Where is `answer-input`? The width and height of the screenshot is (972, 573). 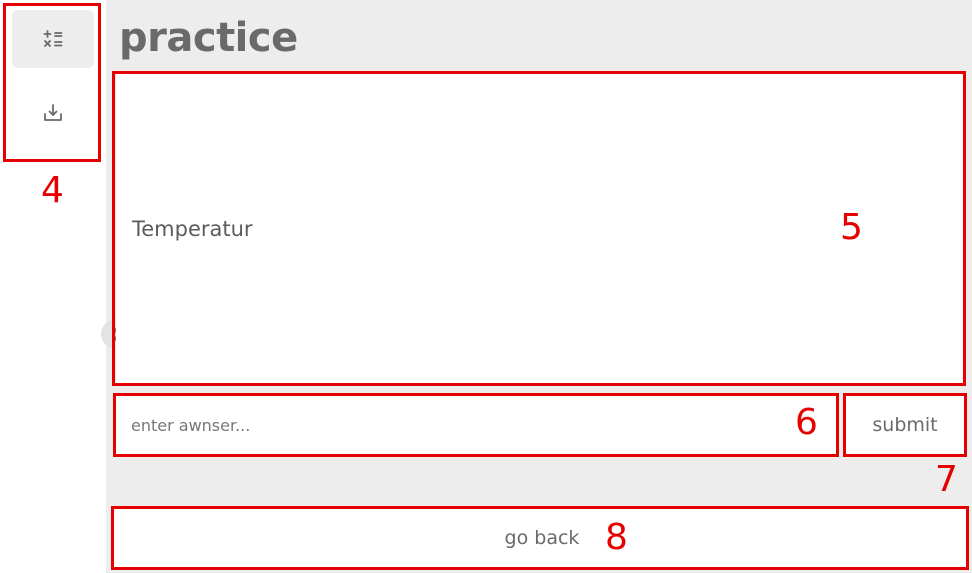
answer-input is located at coordinates (476, 425).